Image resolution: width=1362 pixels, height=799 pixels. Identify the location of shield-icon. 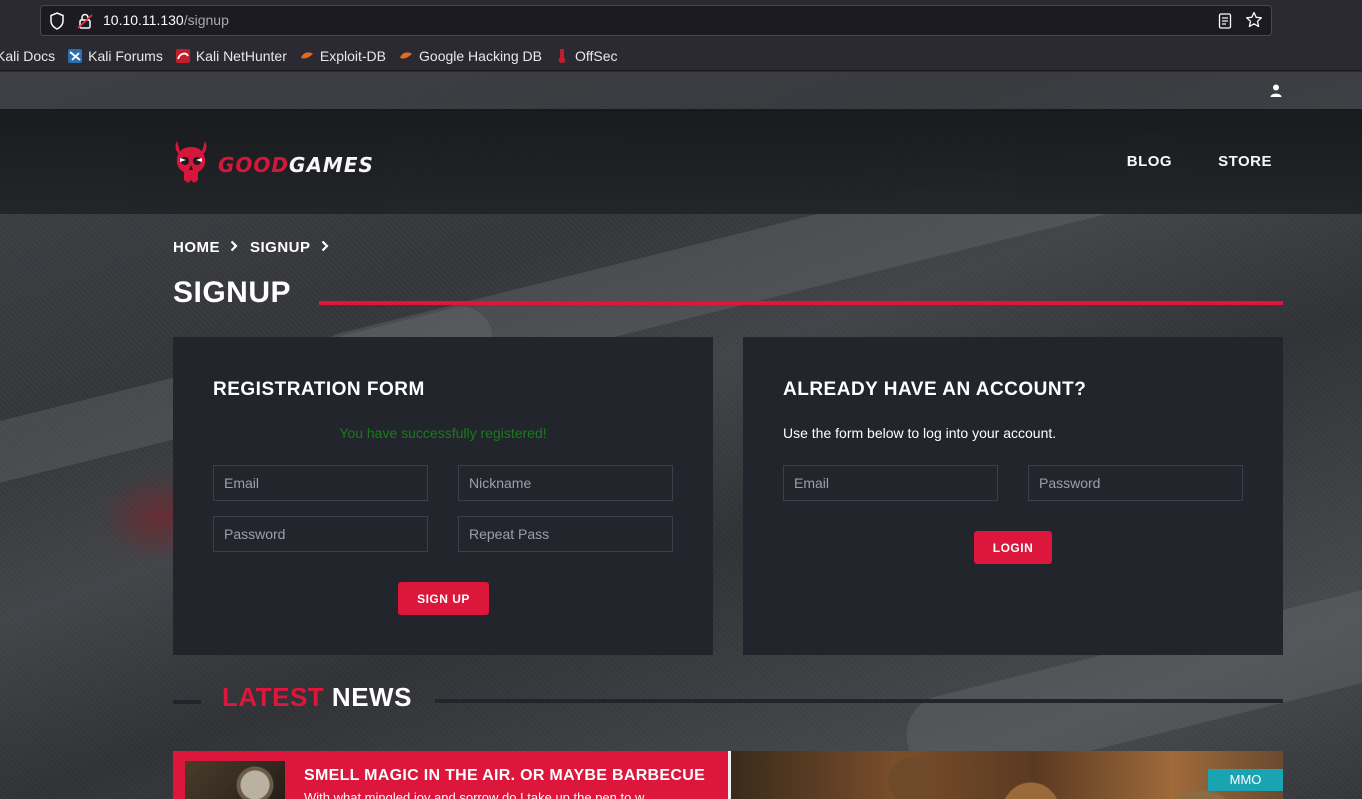
(57, 23).